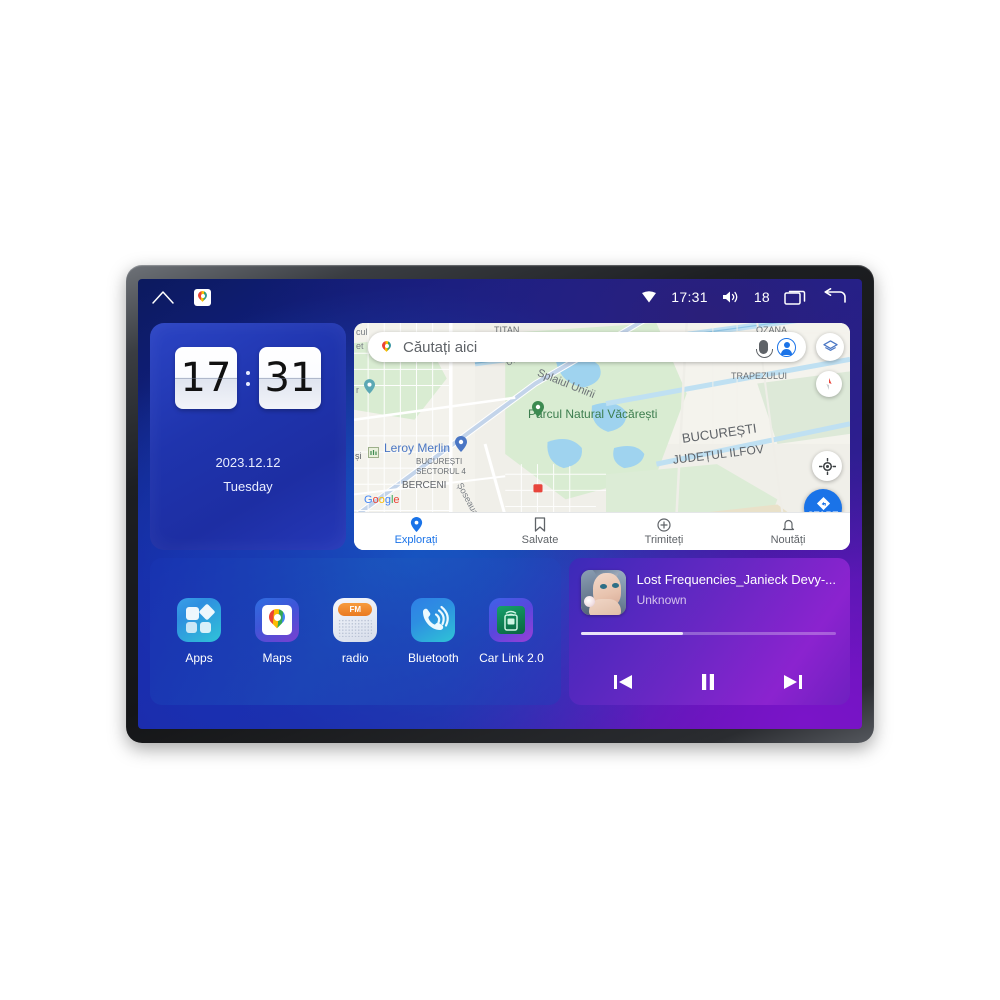  What do you see at coordinates (511, 620) in the screenshot?
I see `car-link-icon` at bounding box center [511, 620].